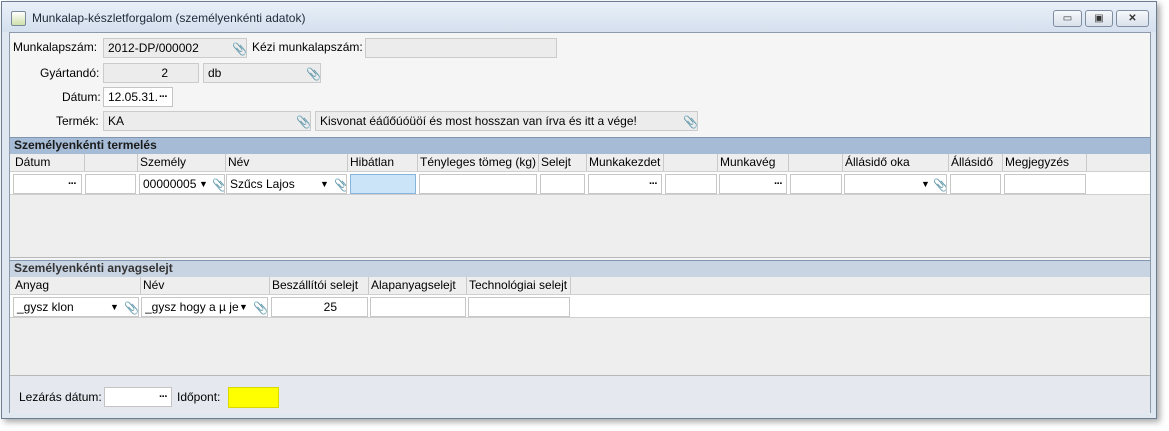  What do you see at coordinates (580, 268) in the screenshot?
I see `anyagselejt-section-title: Személyenkénti anyagselejt` at bounding box center [580, 268].